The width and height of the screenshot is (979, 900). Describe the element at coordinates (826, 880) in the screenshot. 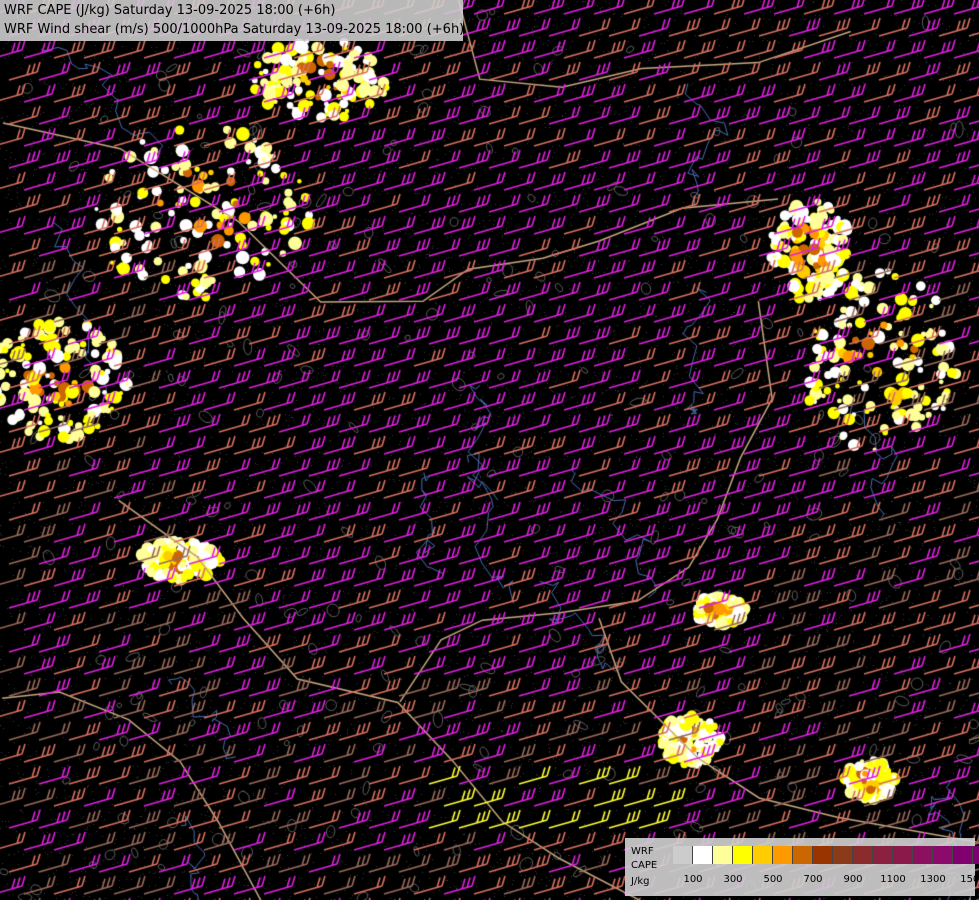

I see `legend-tick-labels: 100 300 500 700 900 1100 1300 1500` at that location.